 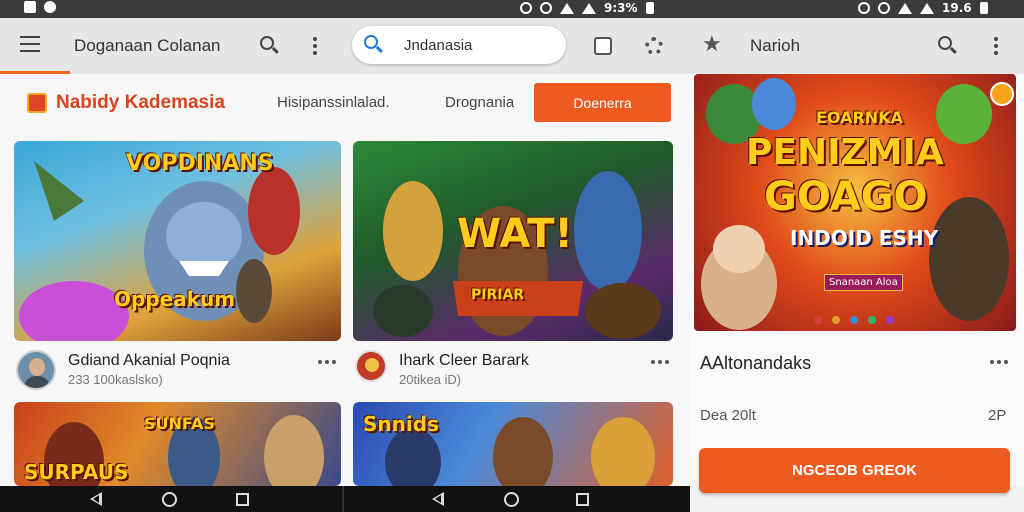 I want to click on card-title: Gdiand Akanial Poqnia, so click(x=149, y=360).